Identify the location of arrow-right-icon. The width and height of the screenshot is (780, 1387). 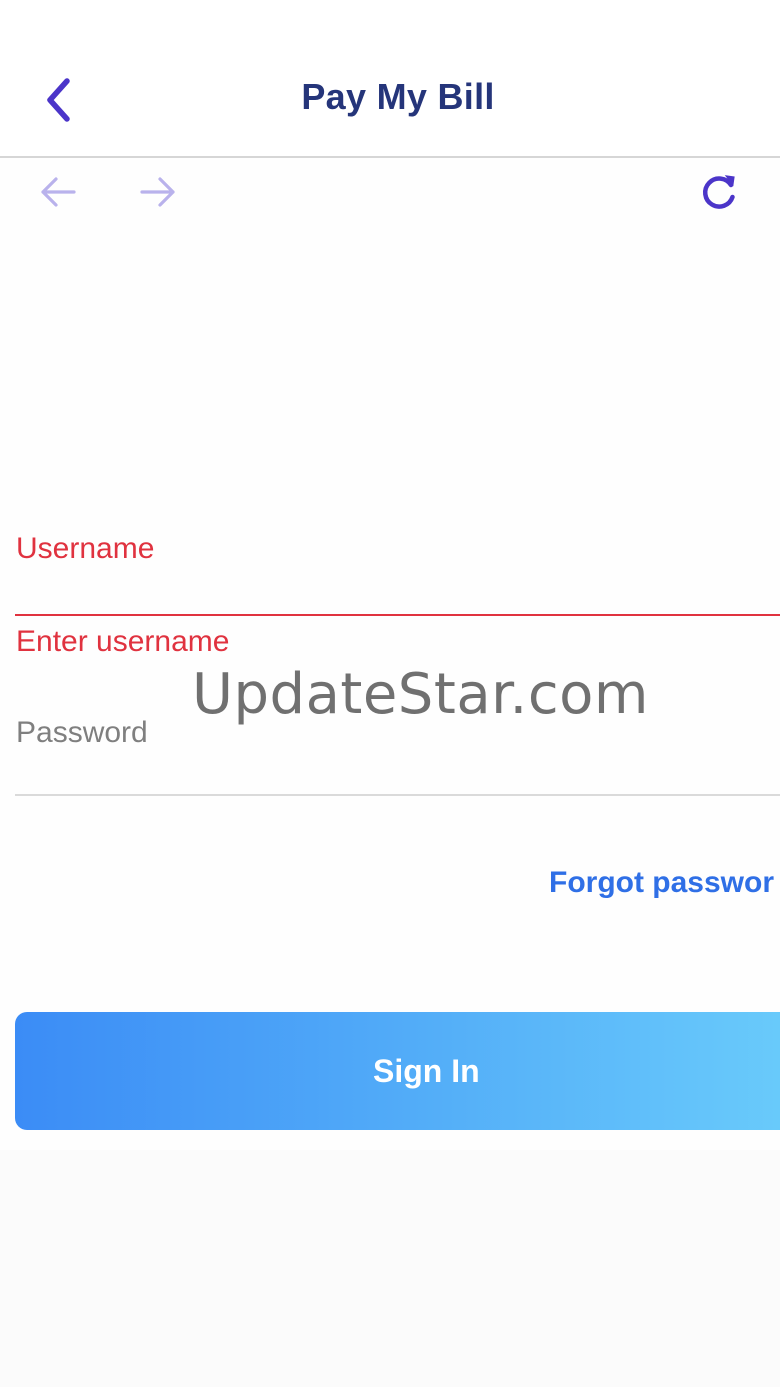
(157, 192).